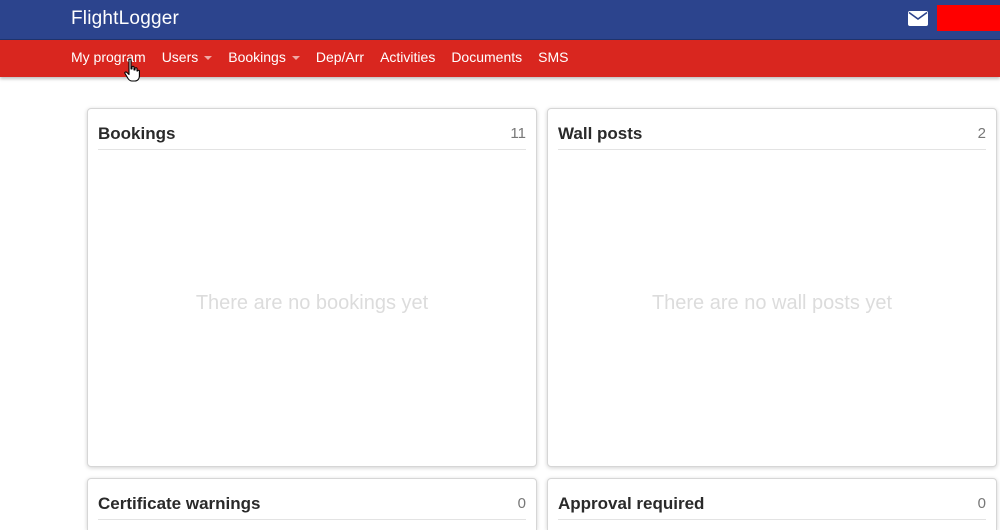 This screenshot has width=1000, height=530. I want to click on nav-item-activities: Activities, so click(407, 57).